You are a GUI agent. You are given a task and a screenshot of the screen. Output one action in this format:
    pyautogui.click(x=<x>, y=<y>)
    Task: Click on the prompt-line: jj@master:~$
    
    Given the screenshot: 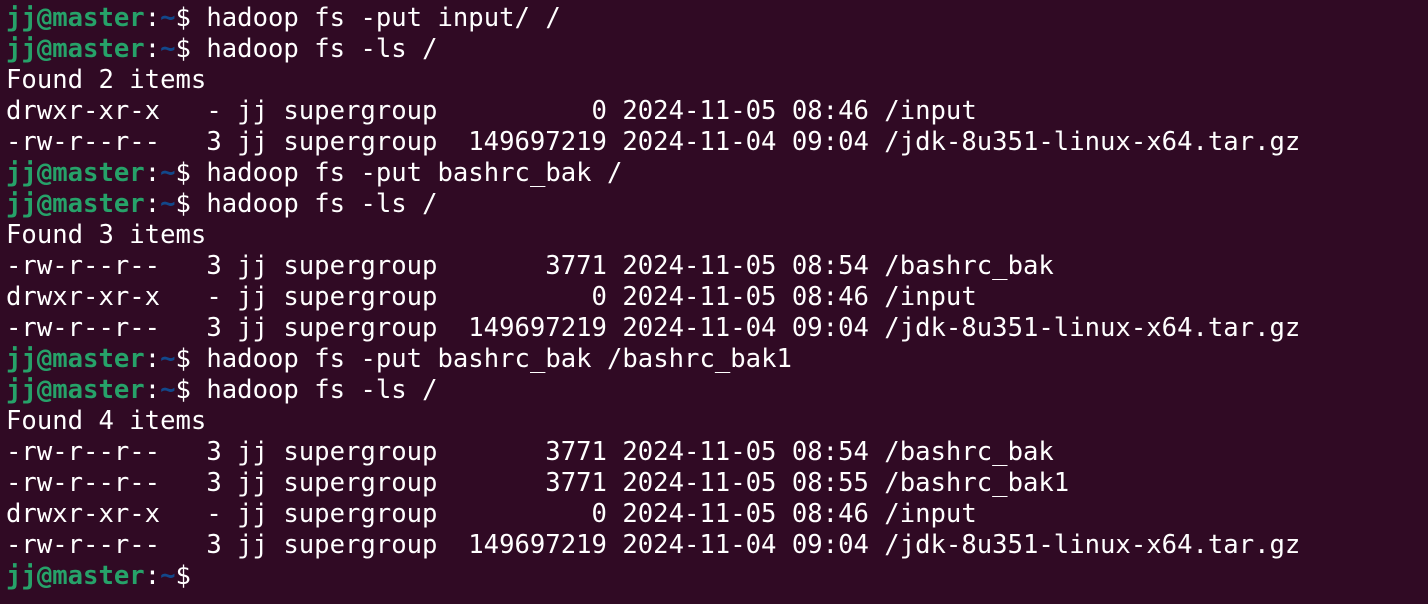 What is the action you would take?
    pyautogui.click(x=653, y=576)
    